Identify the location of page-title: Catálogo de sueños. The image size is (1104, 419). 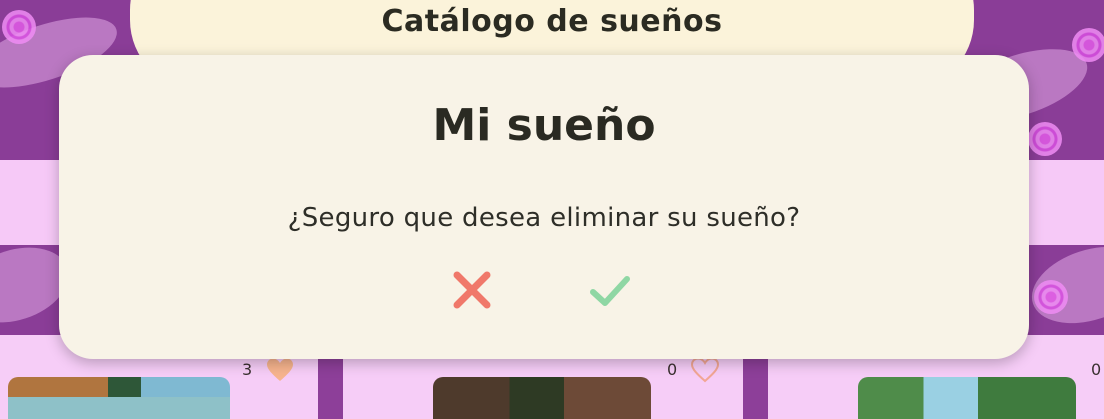
(552, 21).